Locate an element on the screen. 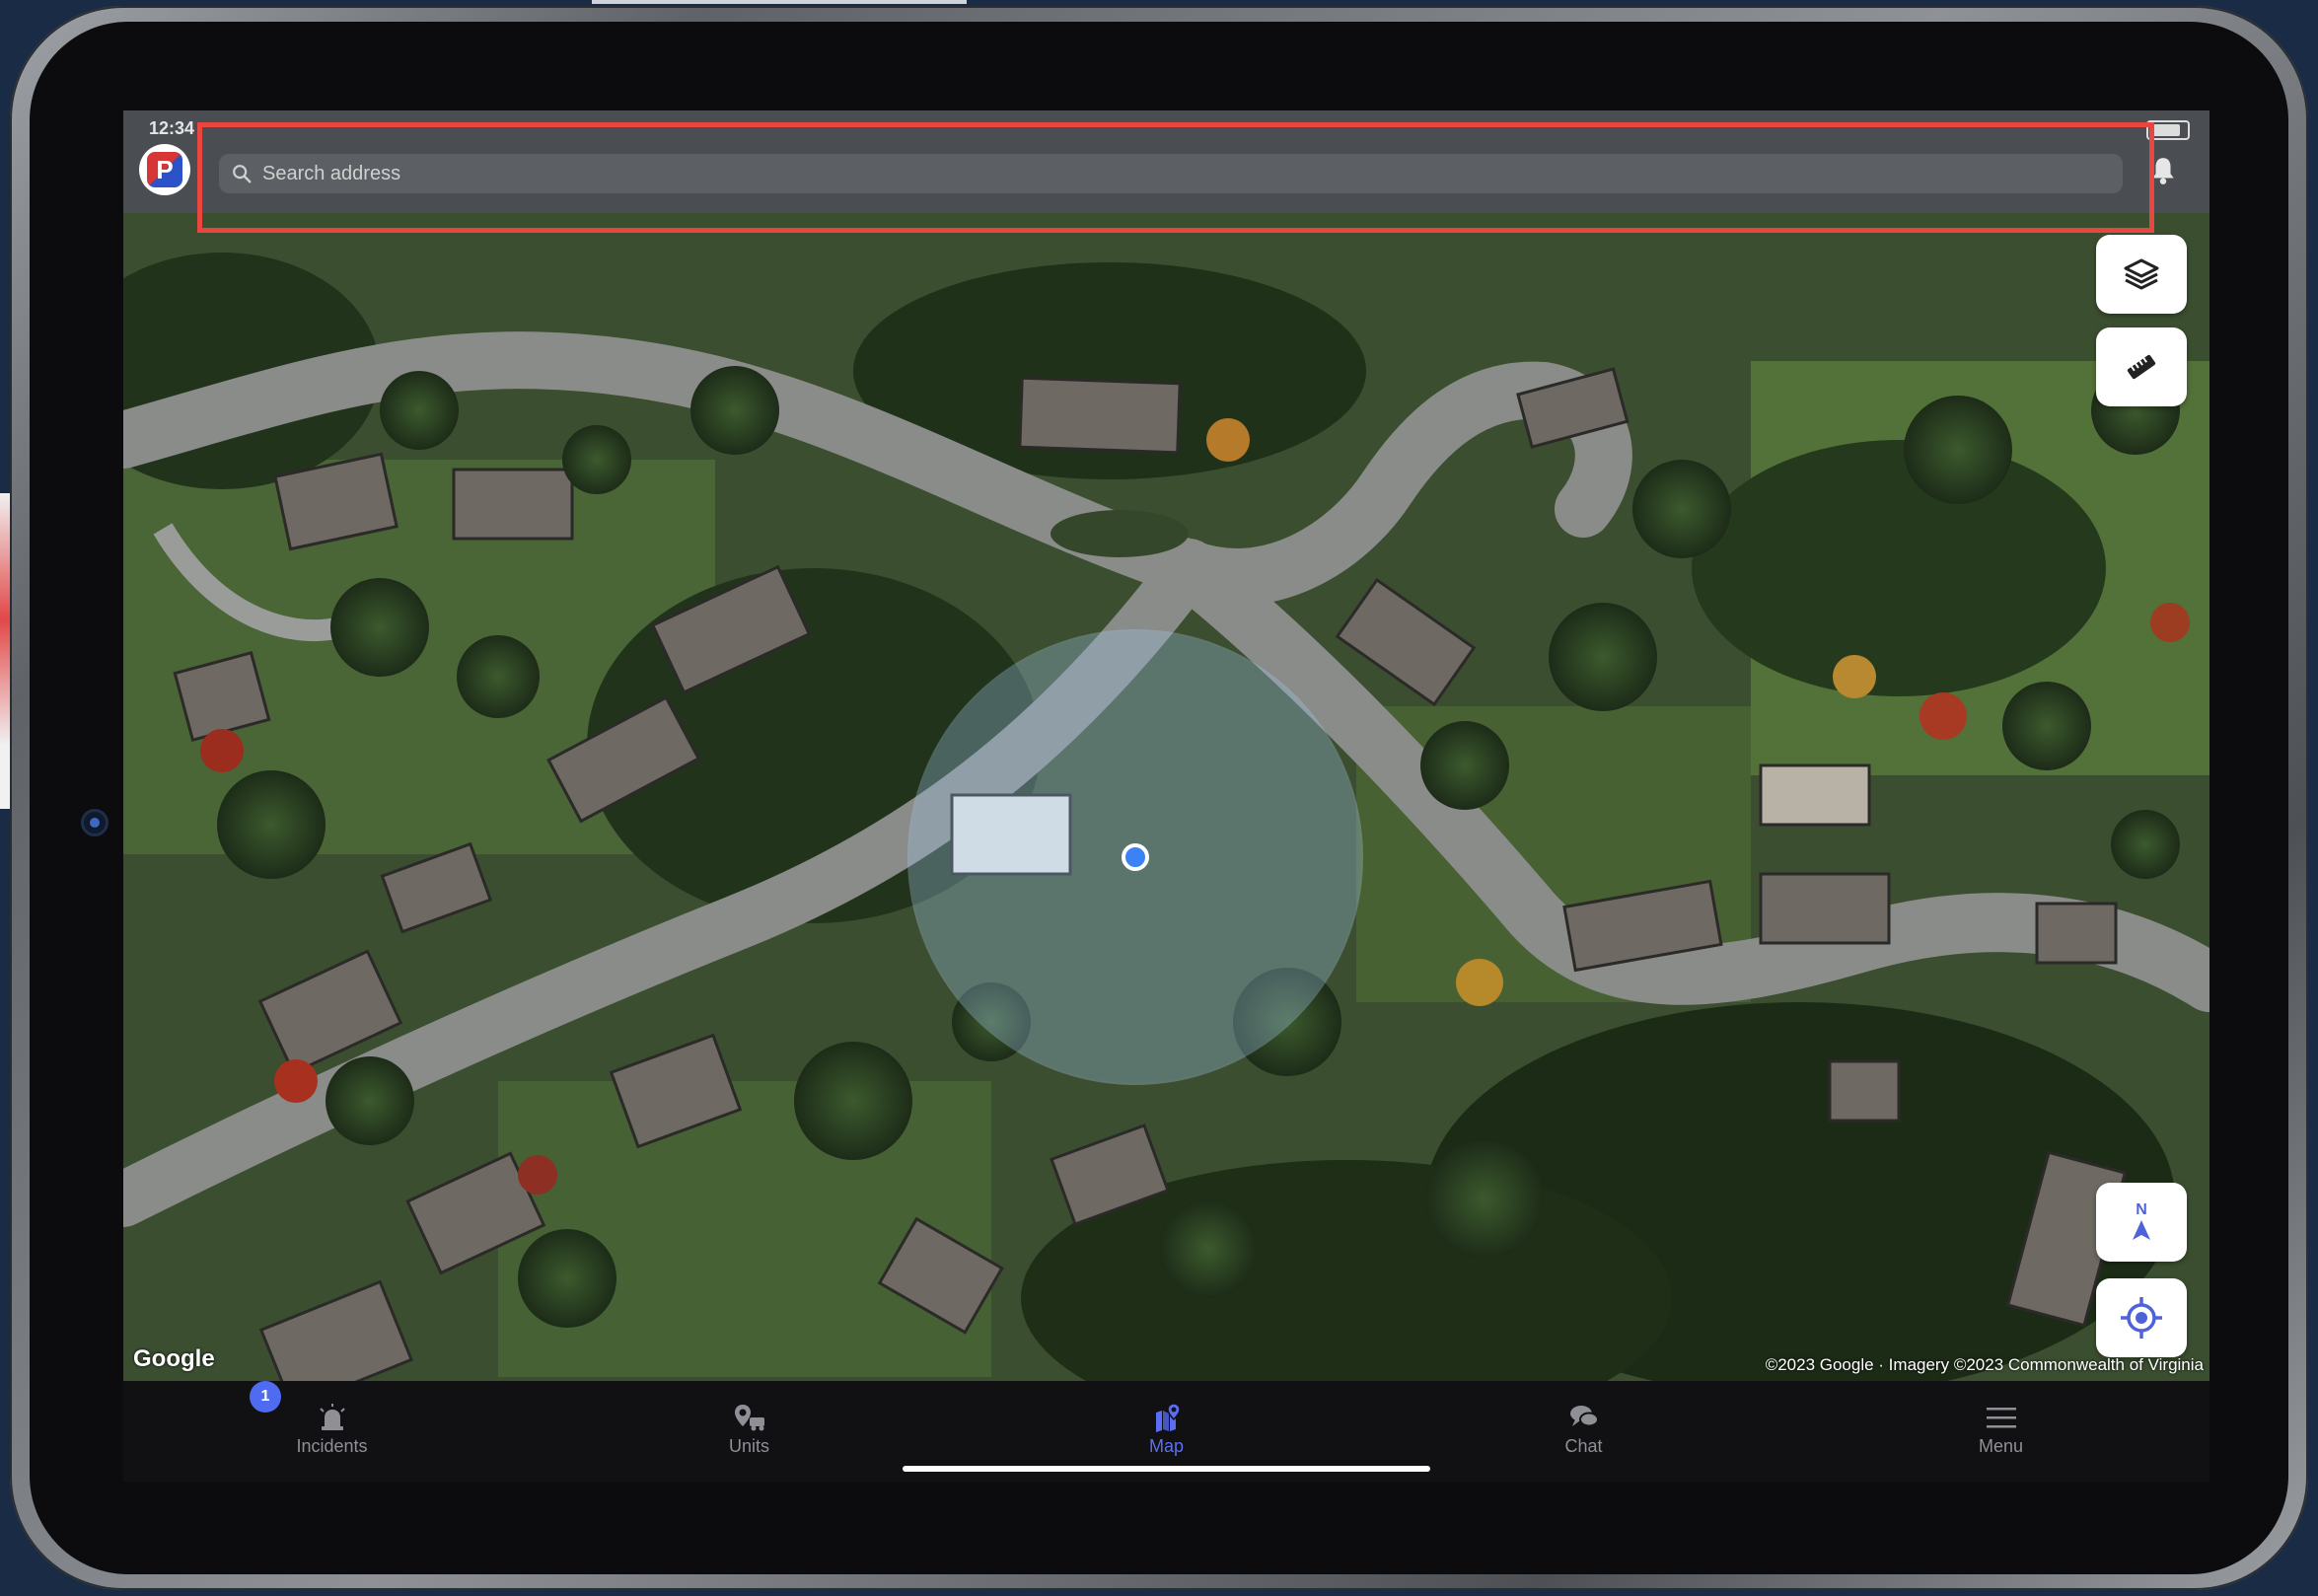  tab-incidents-label: Incidents is located at coordinates (332, 1446).